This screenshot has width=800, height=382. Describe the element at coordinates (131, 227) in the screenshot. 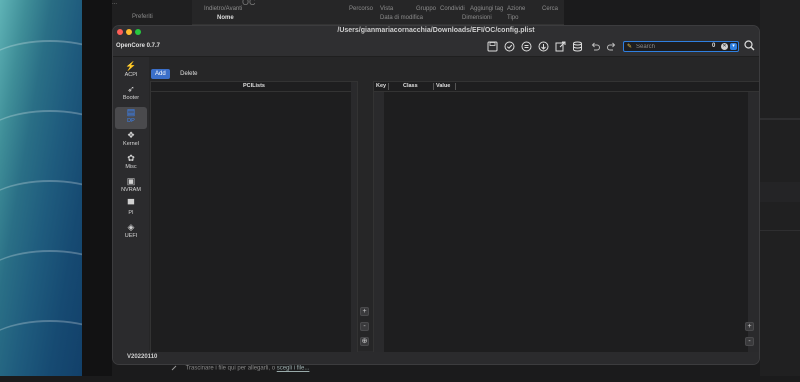

I see `cube-icon: ◈` at that location.